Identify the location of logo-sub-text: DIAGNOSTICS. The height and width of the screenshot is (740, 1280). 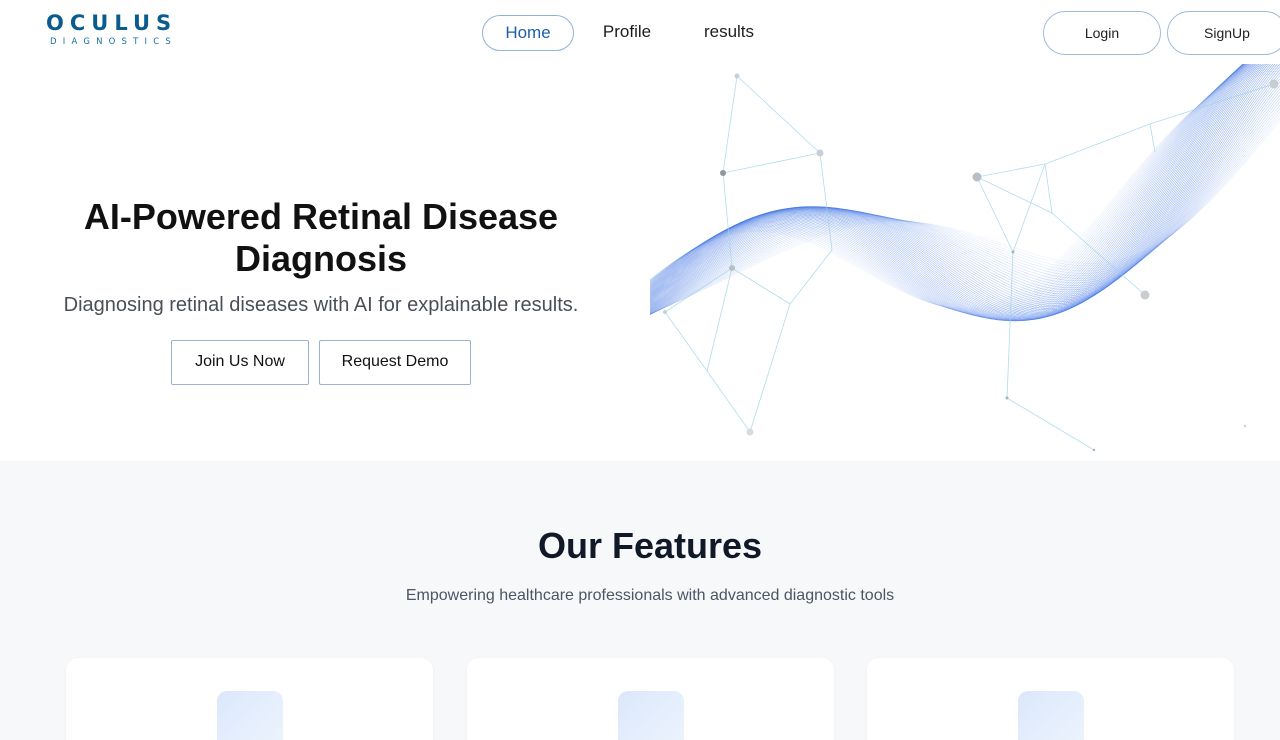
(113, 42).